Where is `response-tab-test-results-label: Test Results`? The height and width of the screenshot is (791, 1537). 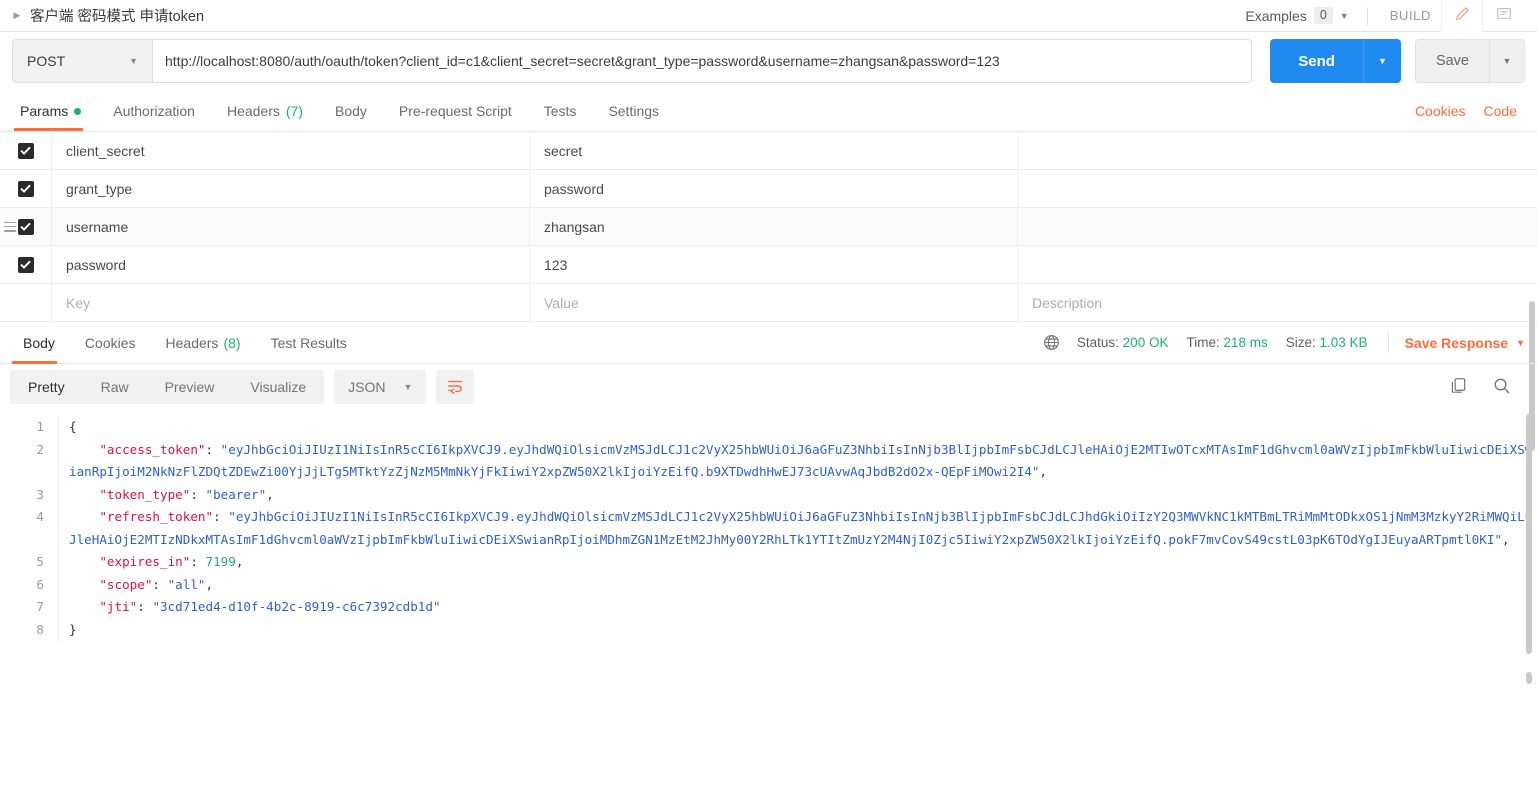
response-tab-test-results-label: Test Results is located at coordinates (308, 342).